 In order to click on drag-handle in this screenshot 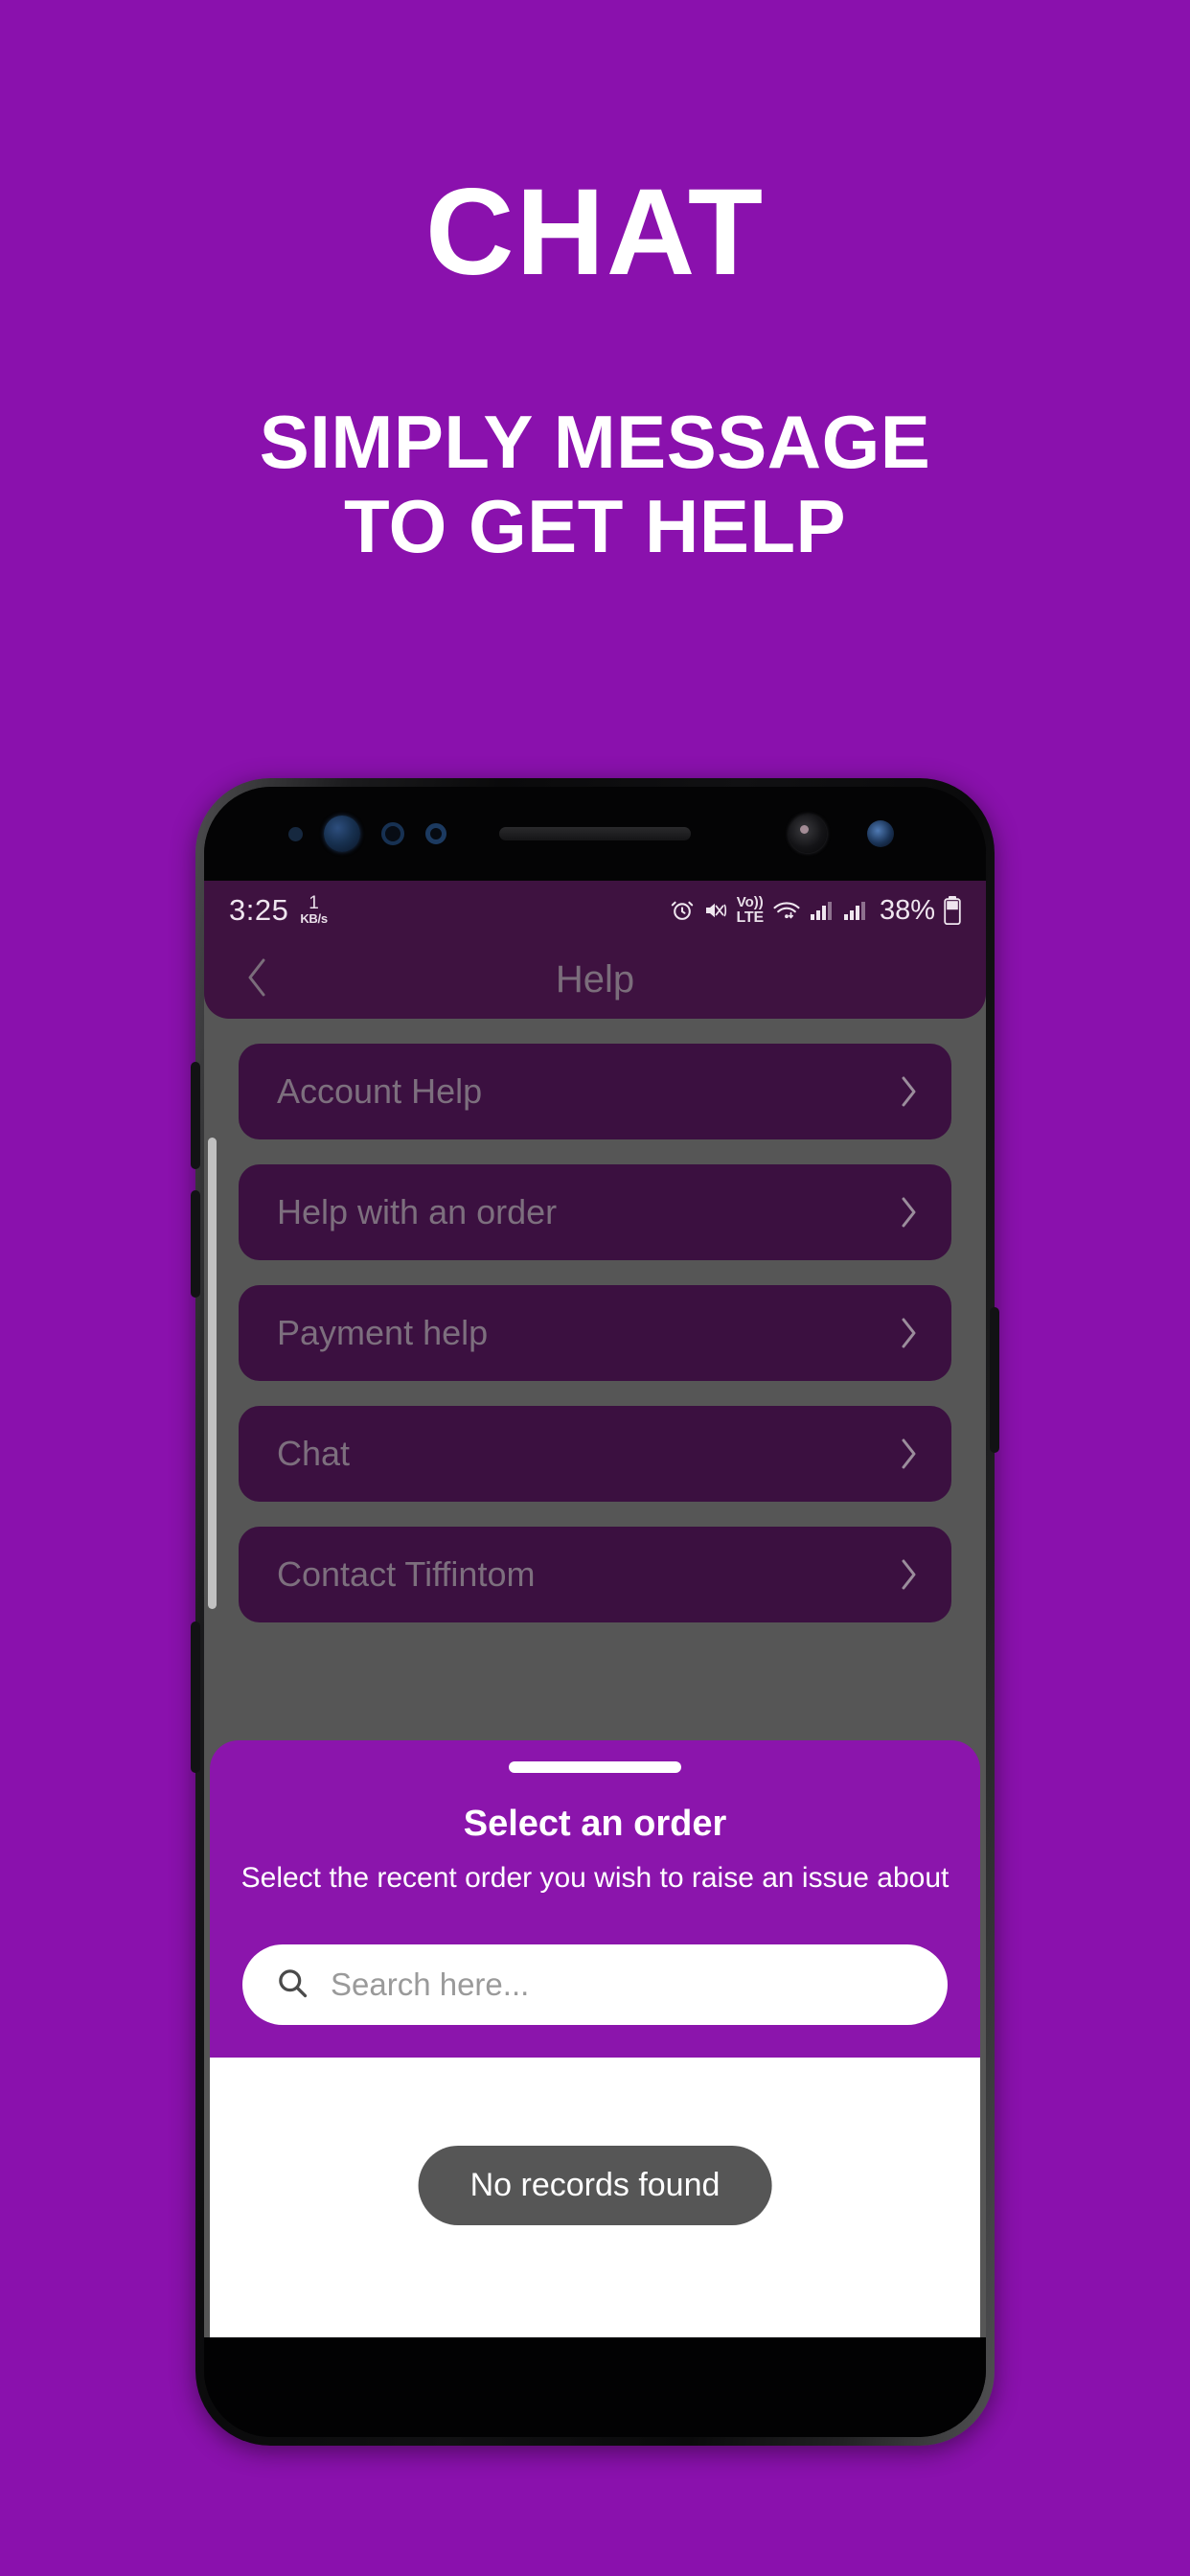, I will do `click(595, 1767)`.